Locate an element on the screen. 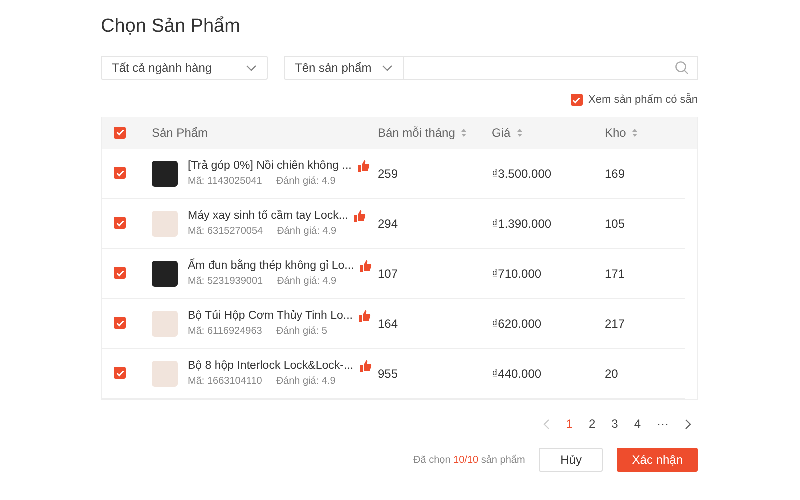  table-cell: 20 is located at coordinates (611, 373).